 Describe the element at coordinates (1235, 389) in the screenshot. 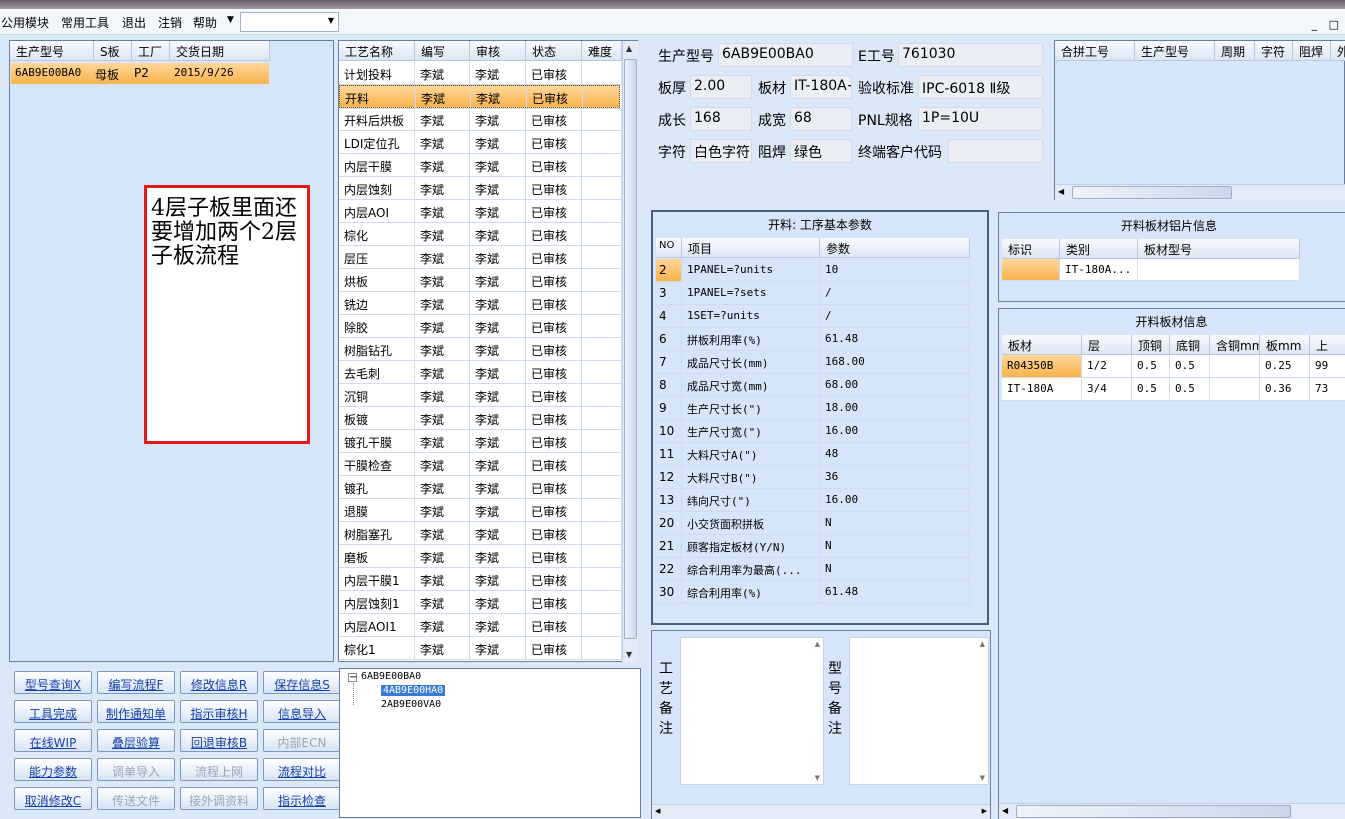

I see `table-cell` at that location.